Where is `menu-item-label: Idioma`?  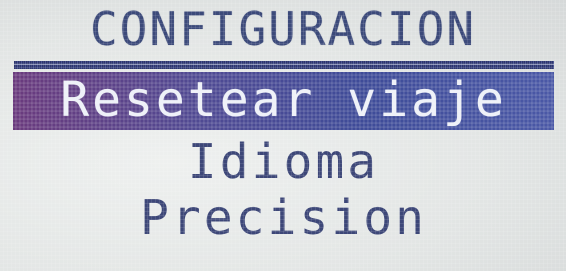
menu-item-label: Idioma is located at coordinates (283, 162).